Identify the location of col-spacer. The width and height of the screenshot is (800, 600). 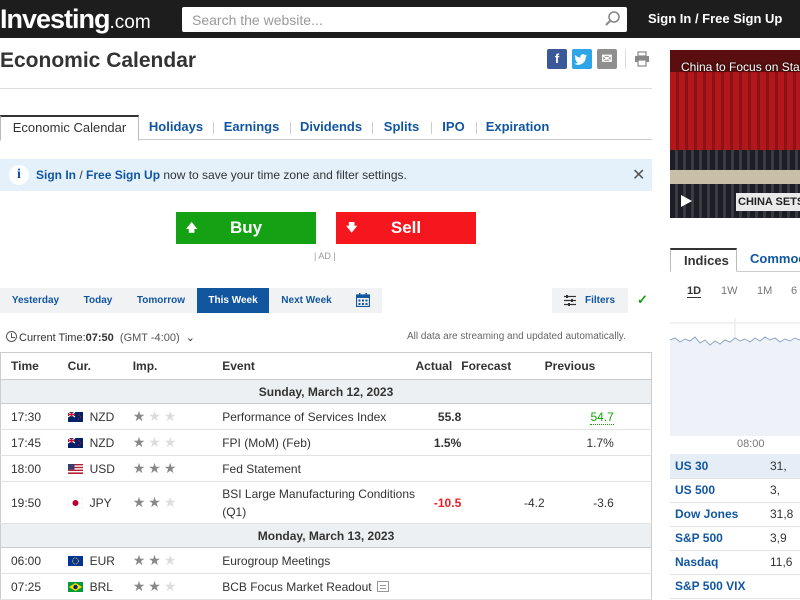
(632, 366).